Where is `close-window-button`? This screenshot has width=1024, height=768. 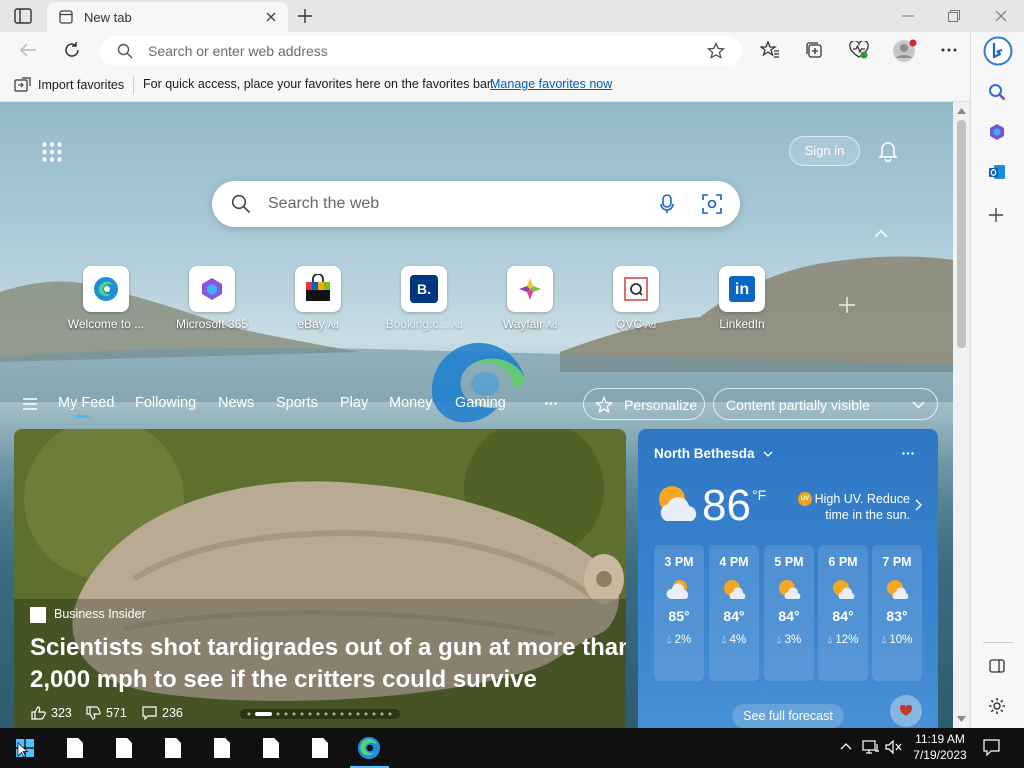 close-window-button is located at coordinates (1001, 16).